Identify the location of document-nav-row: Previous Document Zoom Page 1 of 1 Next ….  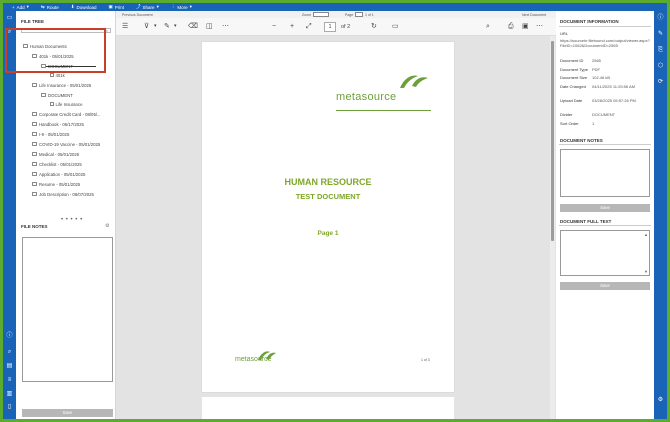
(336, 14).